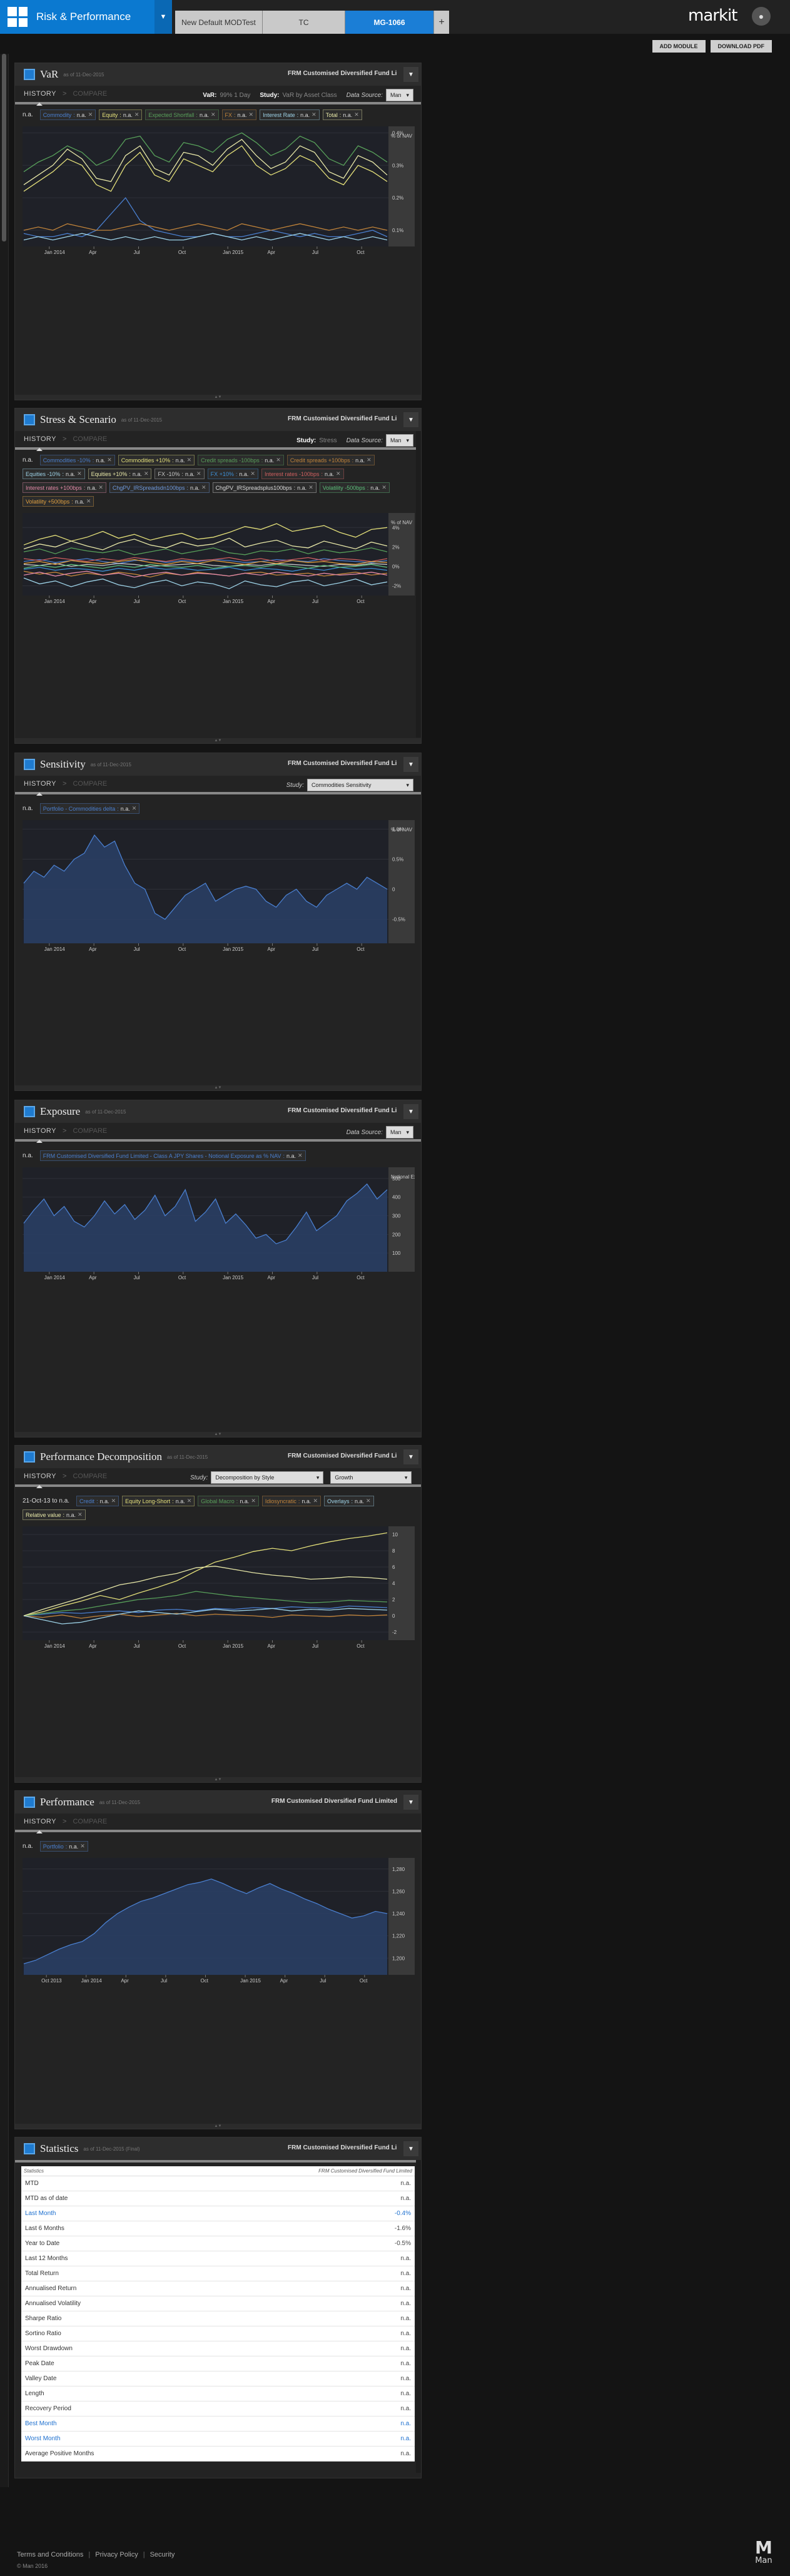  I want to click on mode-select: Growth ▾, so click(371, 1477).